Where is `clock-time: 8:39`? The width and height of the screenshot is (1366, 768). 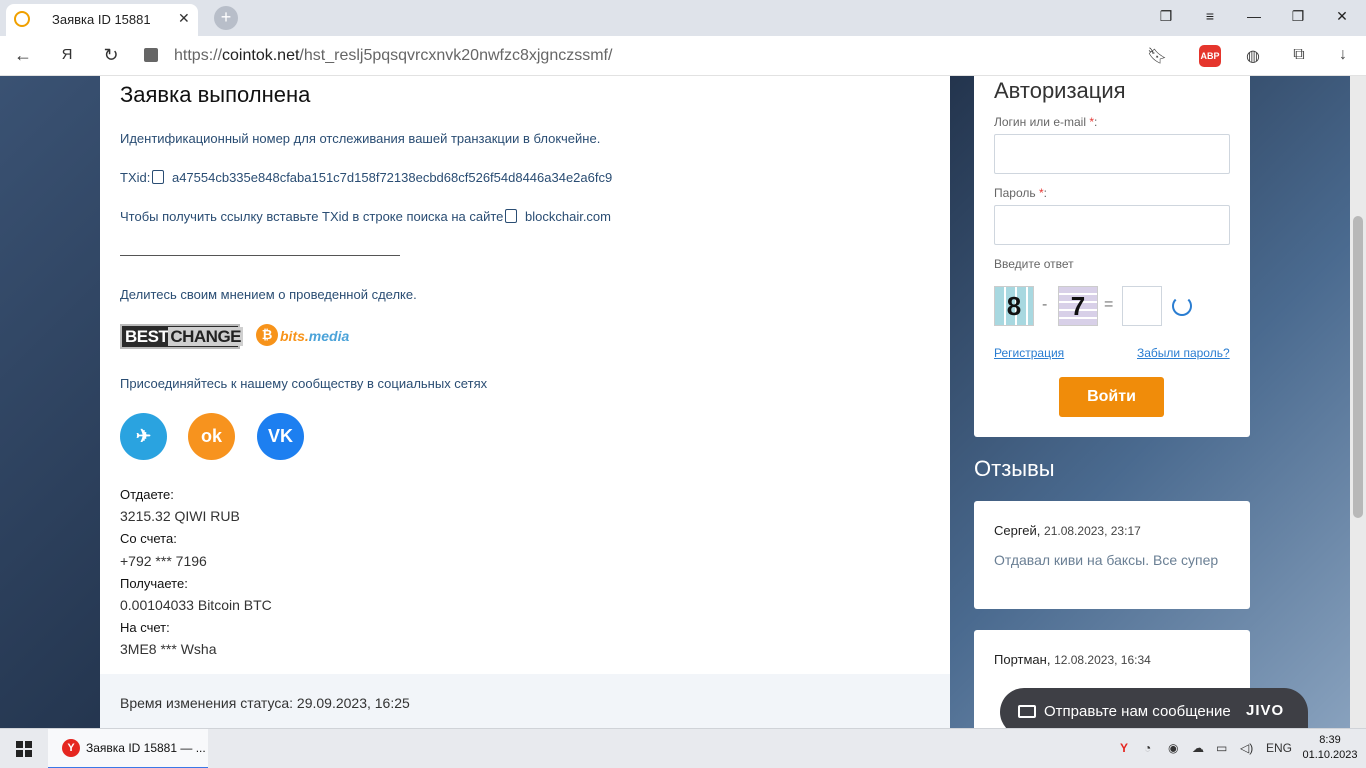 clock-time: 8:39 is located at coordinates (1330, 740).